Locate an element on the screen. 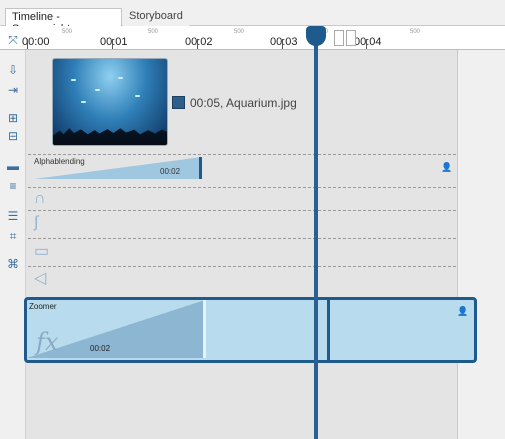  playhead-line is located at coordinates (316, 237).